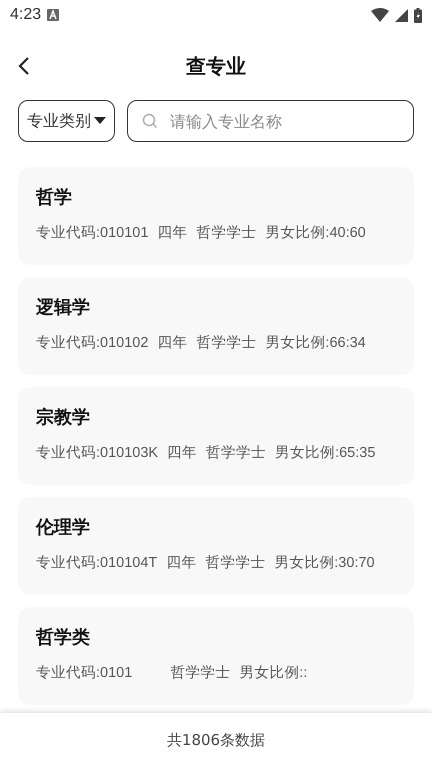  What do you see at coordinates (216, 66) in the screenshot?
I see `page-title: 查专业` at bounding box center [216, 66].